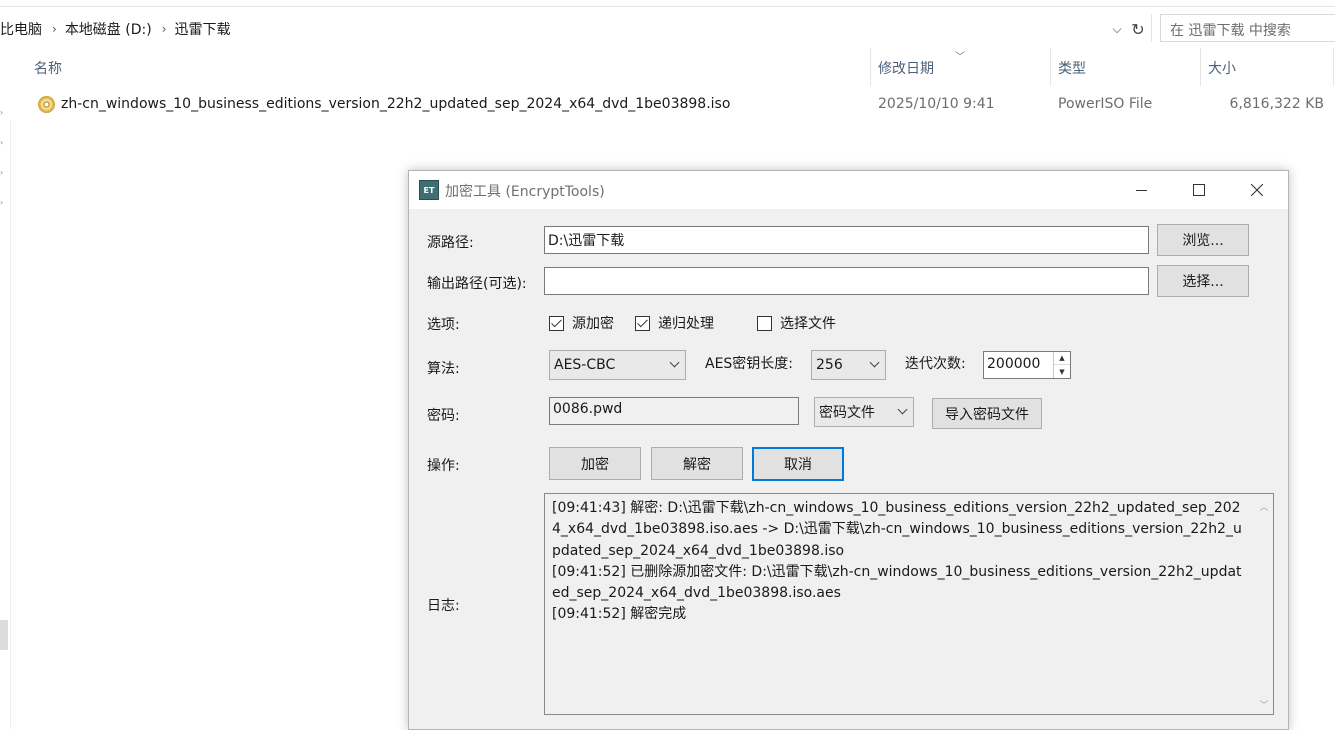 The height and width of the screenshot is (730, 1335). I want to click on password-mode-value: 密码文件, so click(847, 413).